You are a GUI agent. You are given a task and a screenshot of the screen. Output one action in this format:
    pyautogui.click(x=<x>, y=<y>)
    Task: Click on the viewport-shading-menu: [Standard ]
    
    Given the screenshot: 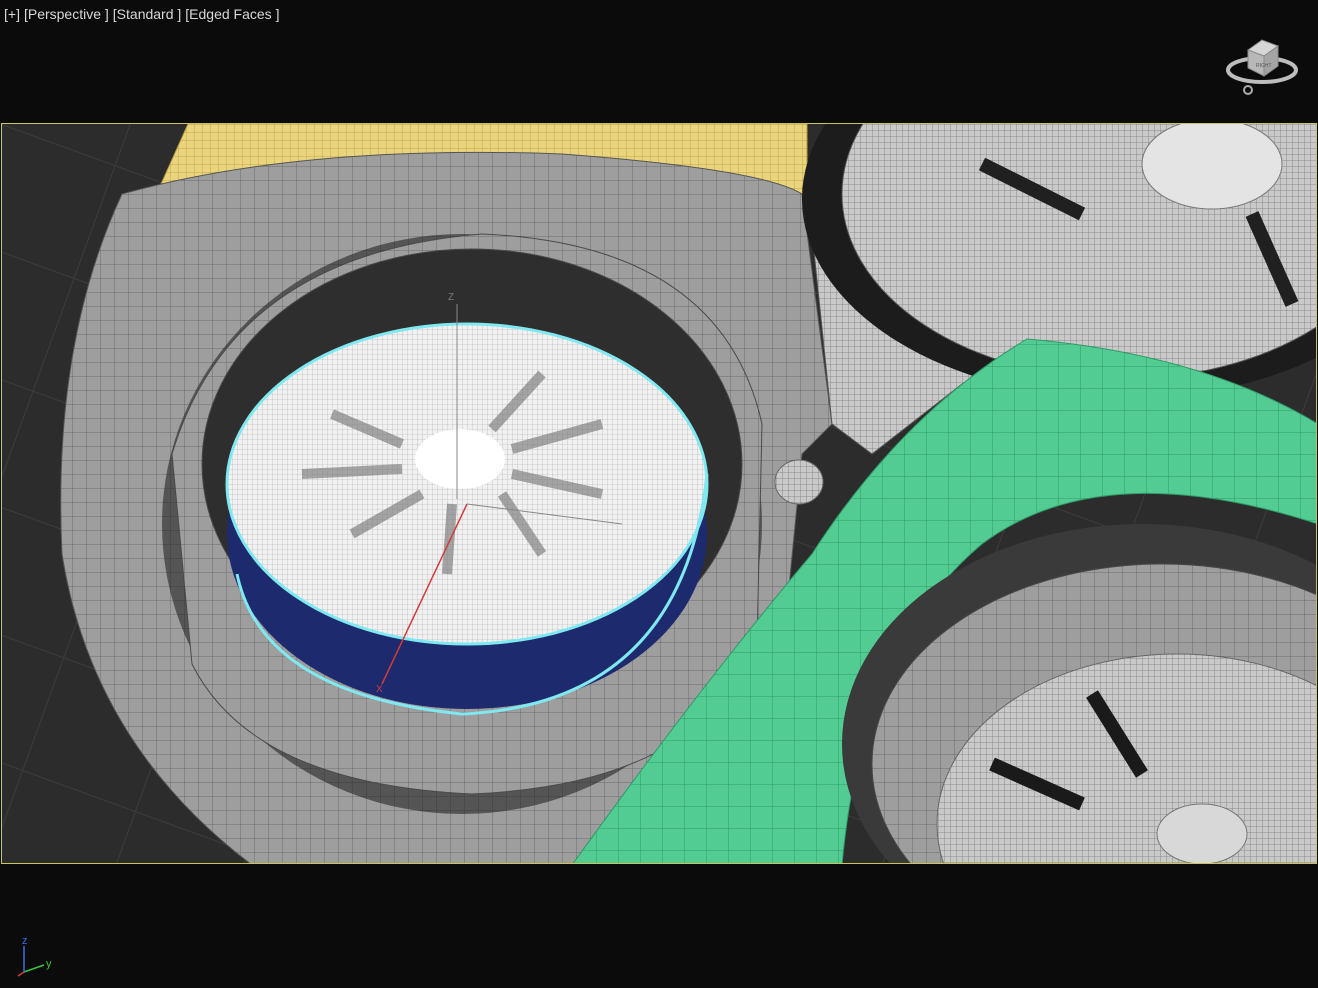 What is the action you would take?
    pyautogui.click(x=147, y=14)
    